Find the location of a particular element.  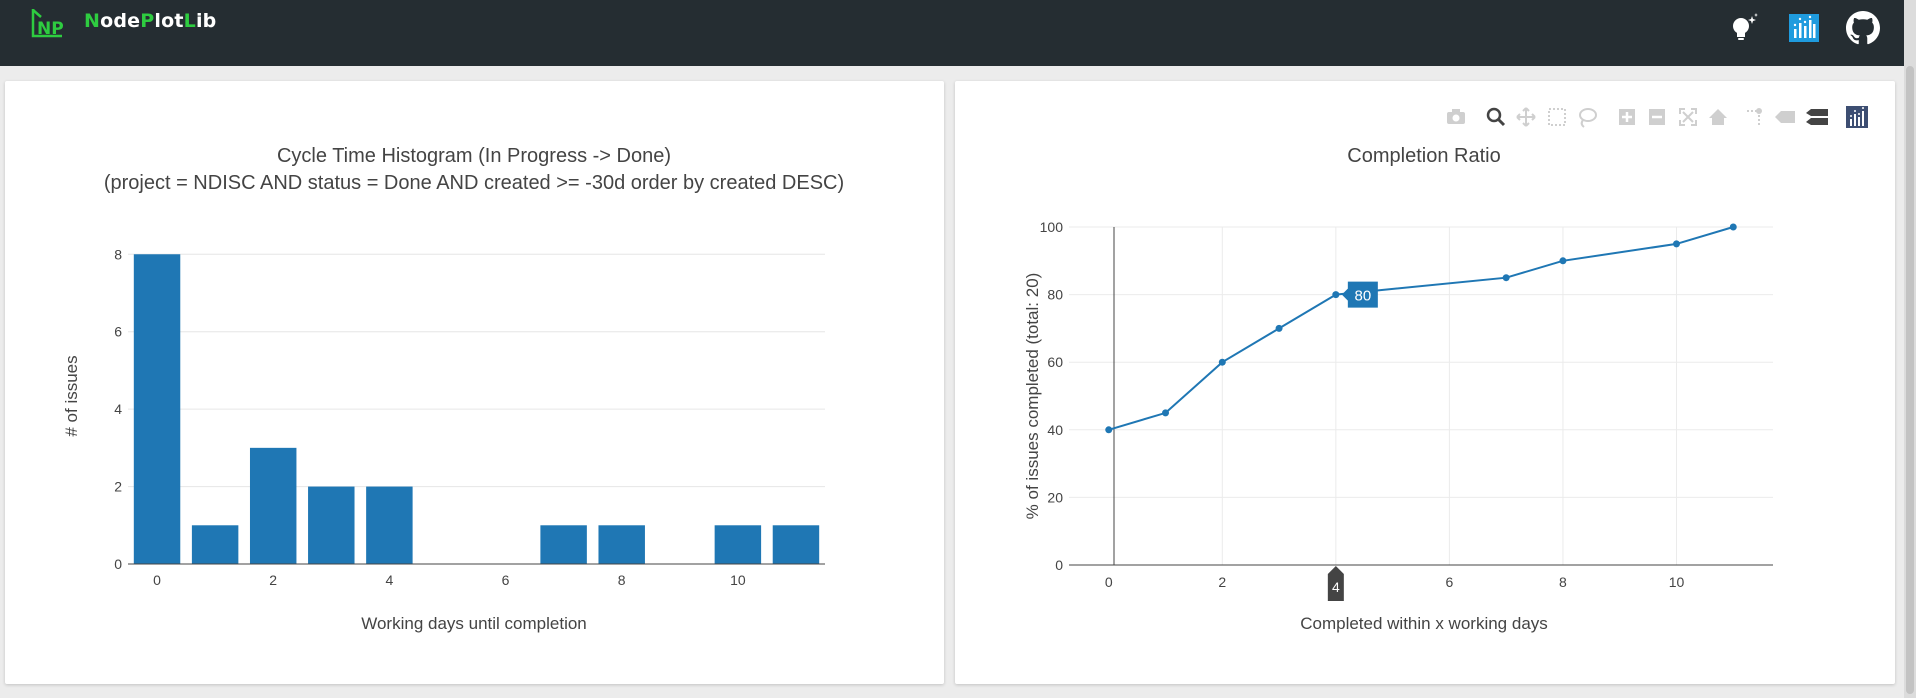

y-tick-label: 2 is located at coordinates (118, 487).